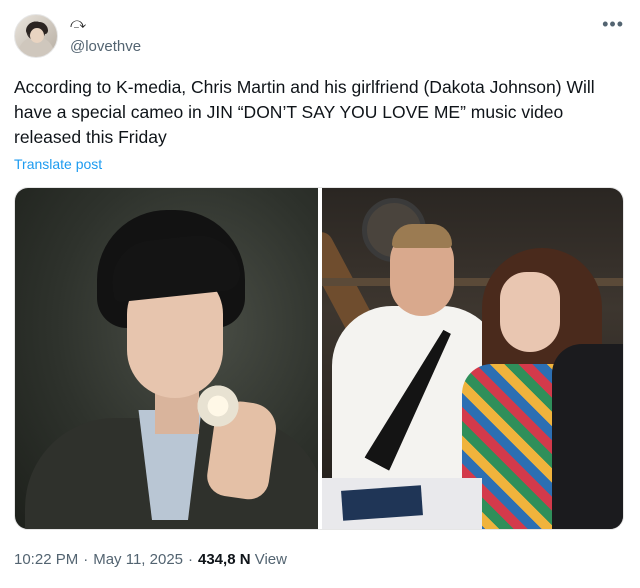 The image size is (640, 588). I want to click on views-label: View, so click(270, 559).